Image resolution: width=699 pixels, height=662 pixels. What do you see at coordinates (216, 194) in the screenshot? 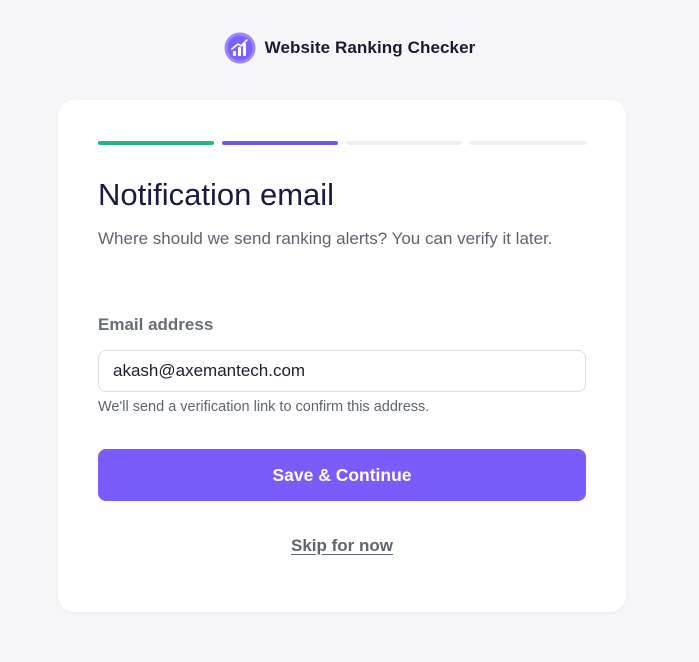
I see `page-title: Notification email` at bounding box center [216, 194].